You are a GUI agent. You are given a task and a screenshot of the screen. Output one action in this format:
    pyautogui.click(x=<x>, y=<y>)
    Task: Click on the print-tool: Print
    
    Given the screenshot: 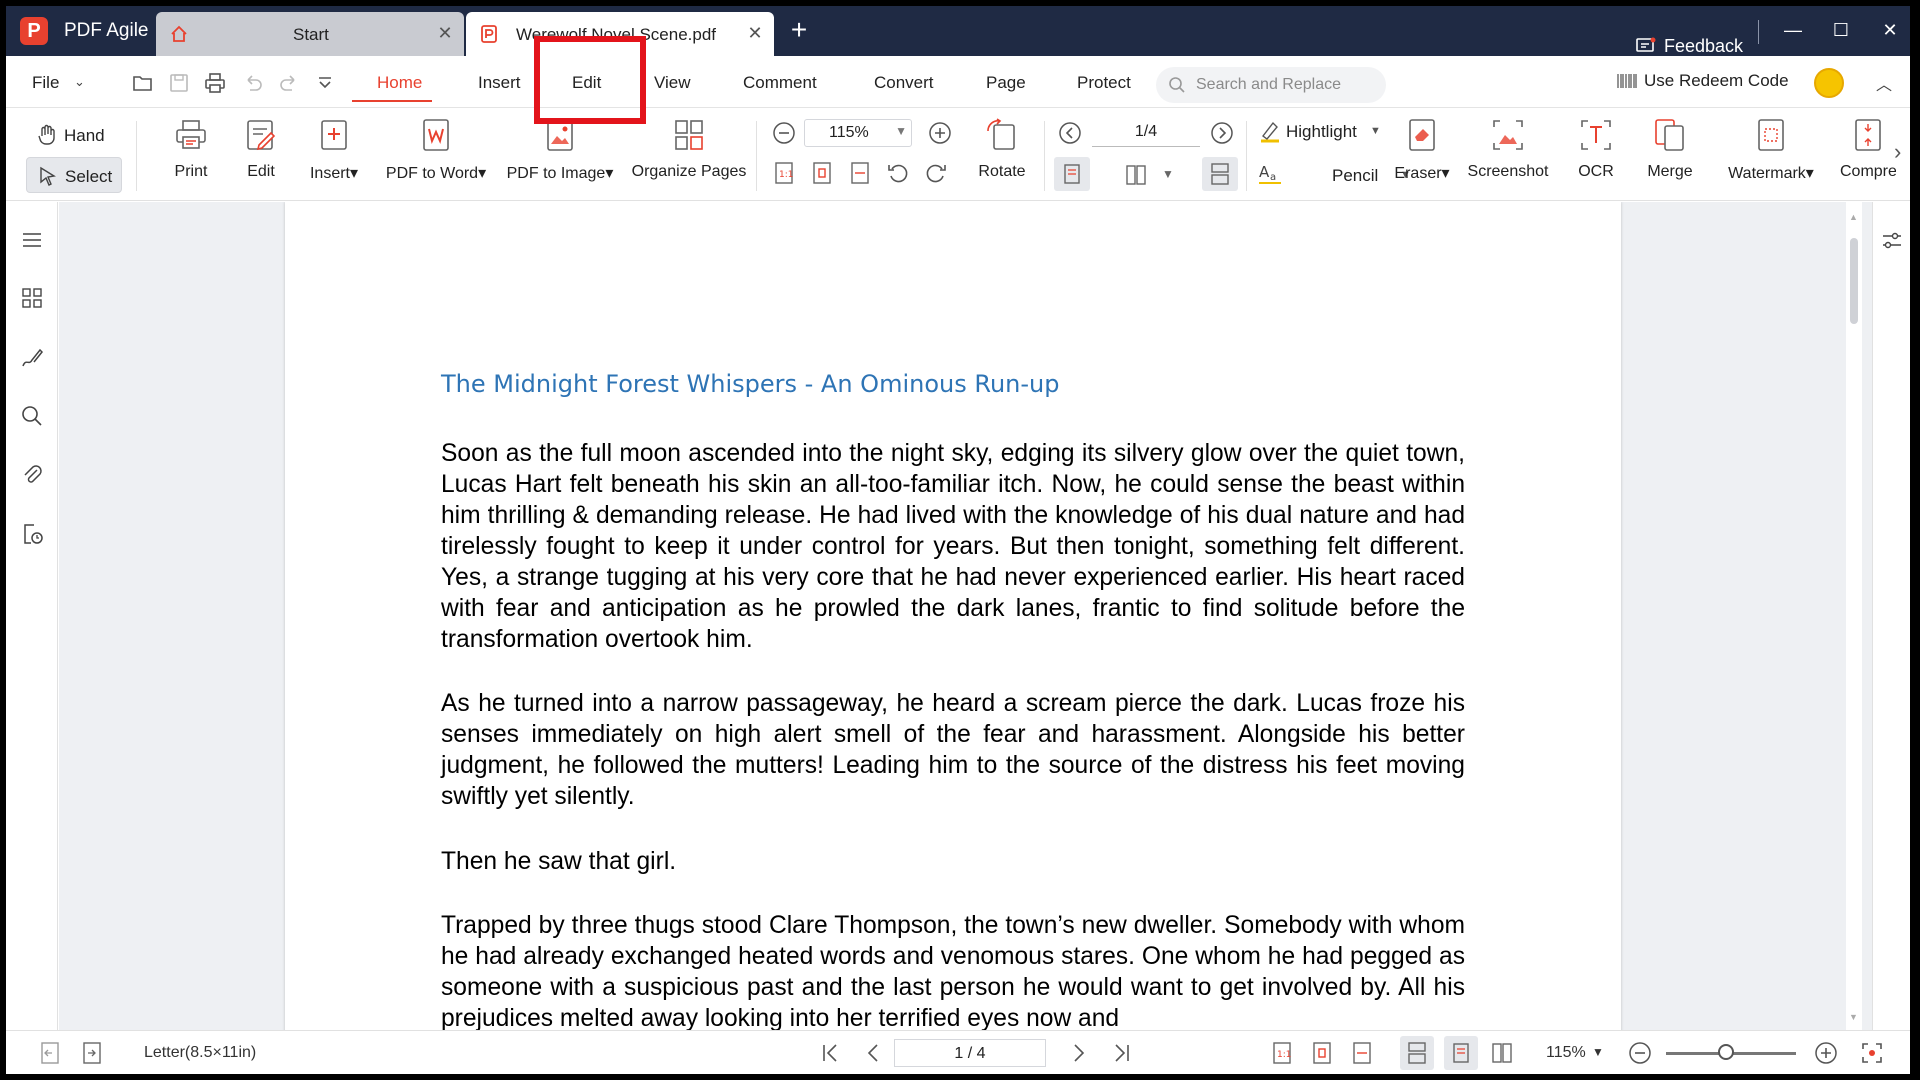 What is the action you would take?
    pyautogui.click(x=191, y=149)
    